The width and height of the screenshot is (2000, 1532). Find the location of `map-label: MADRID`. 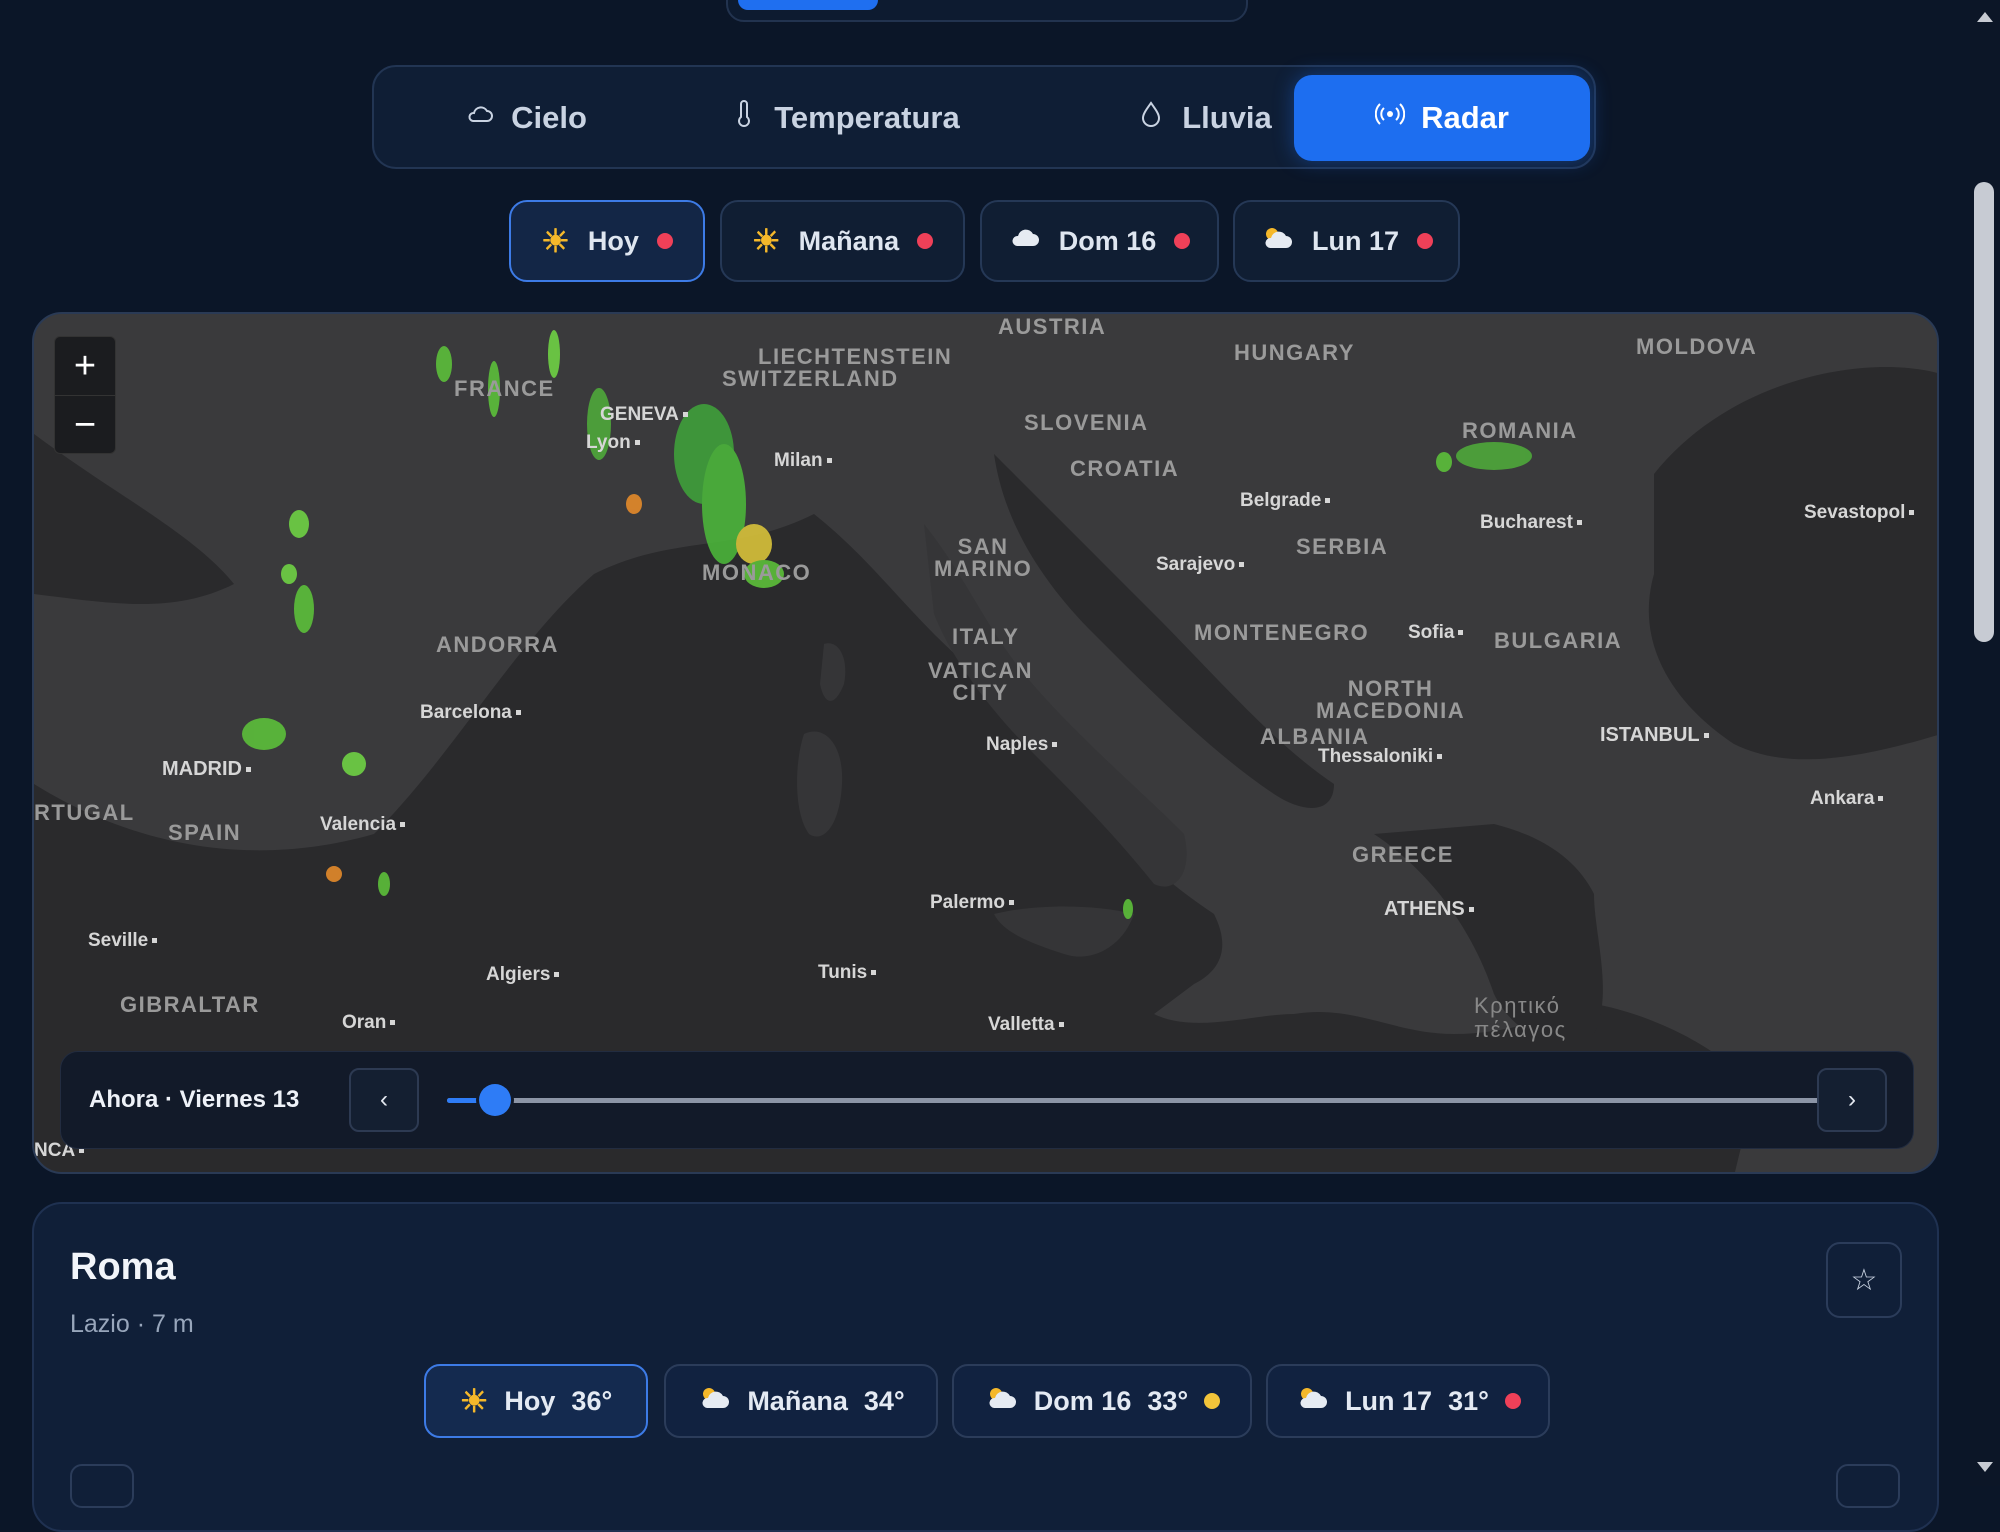

map-label: MADRID is located at coordinates (206, 769).